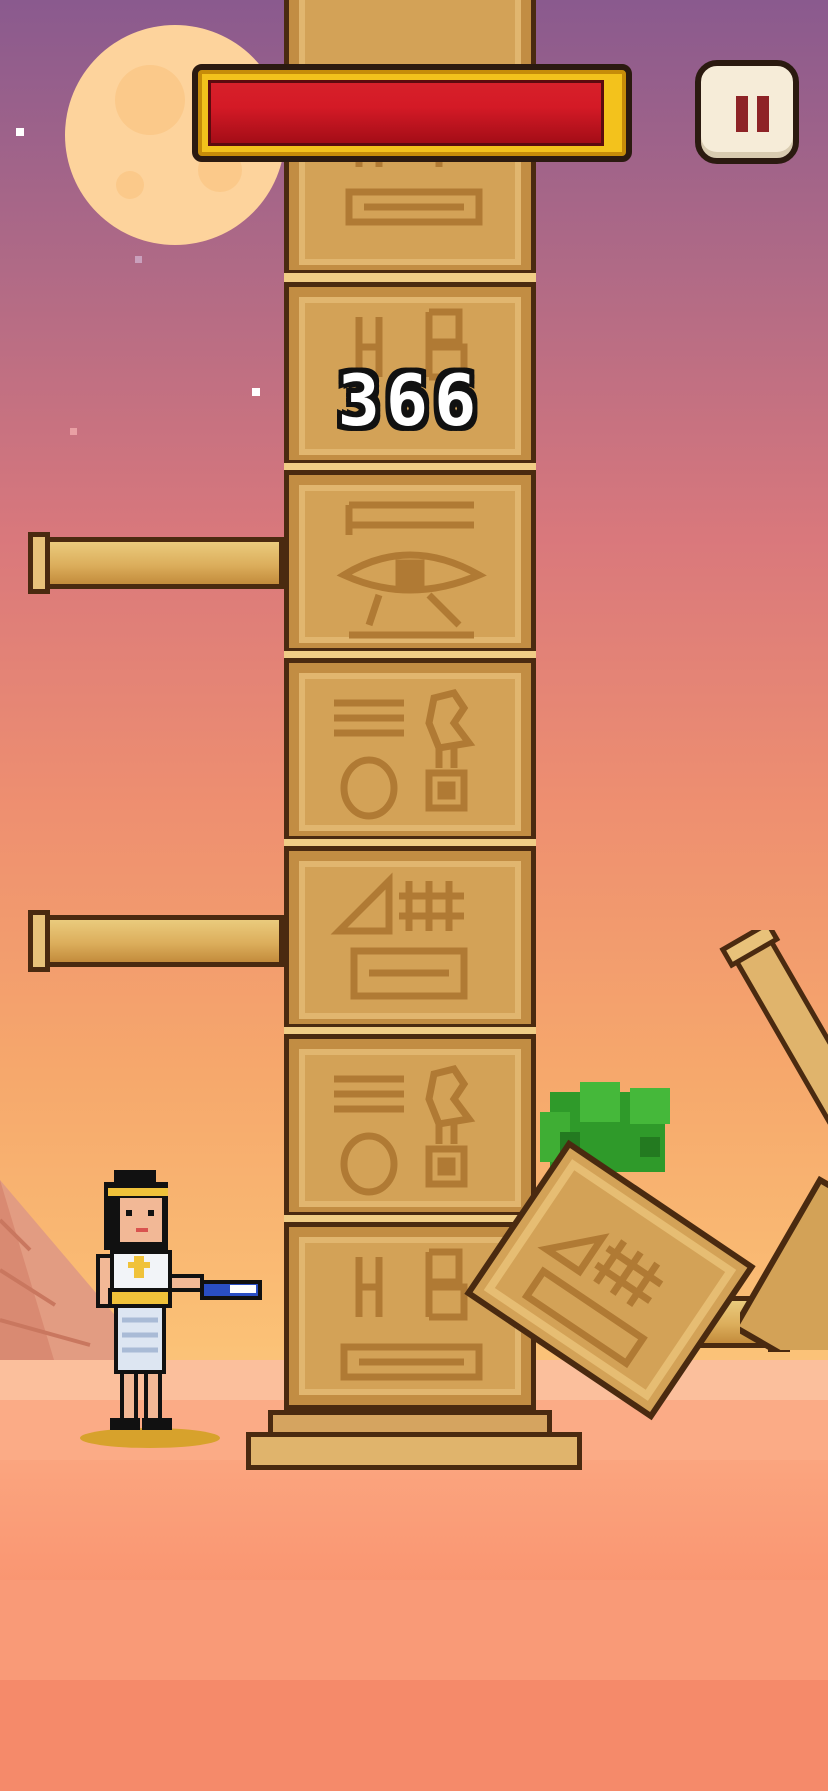  What do you see at coordinates (747, 112) in the screenshot?
I see `pause-button` at bounding box center [747, 112].